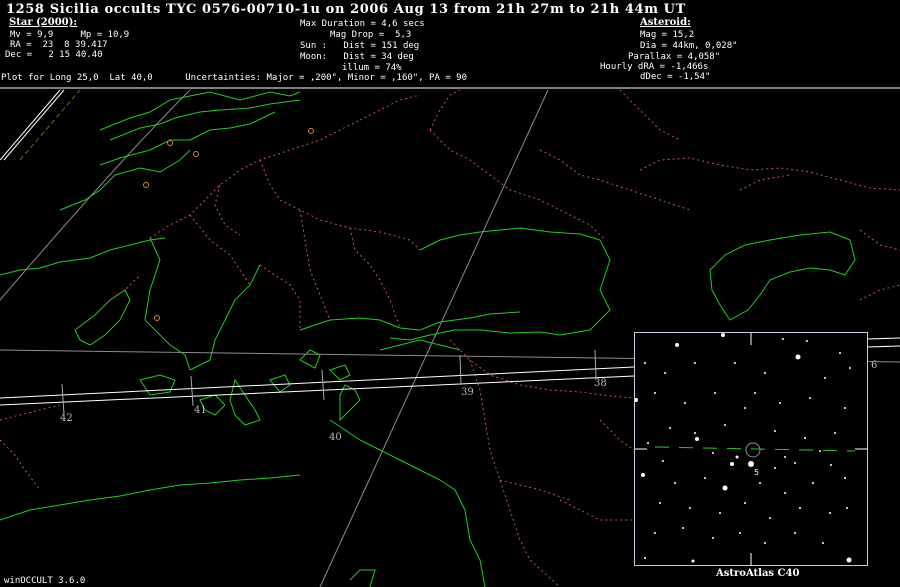 The width and height of the screenshot is (900, 587). Describe the element at coordinates (362, 24) in the screenshot. I see `max-duration: Max Duration = 4,6 secs` at that location.